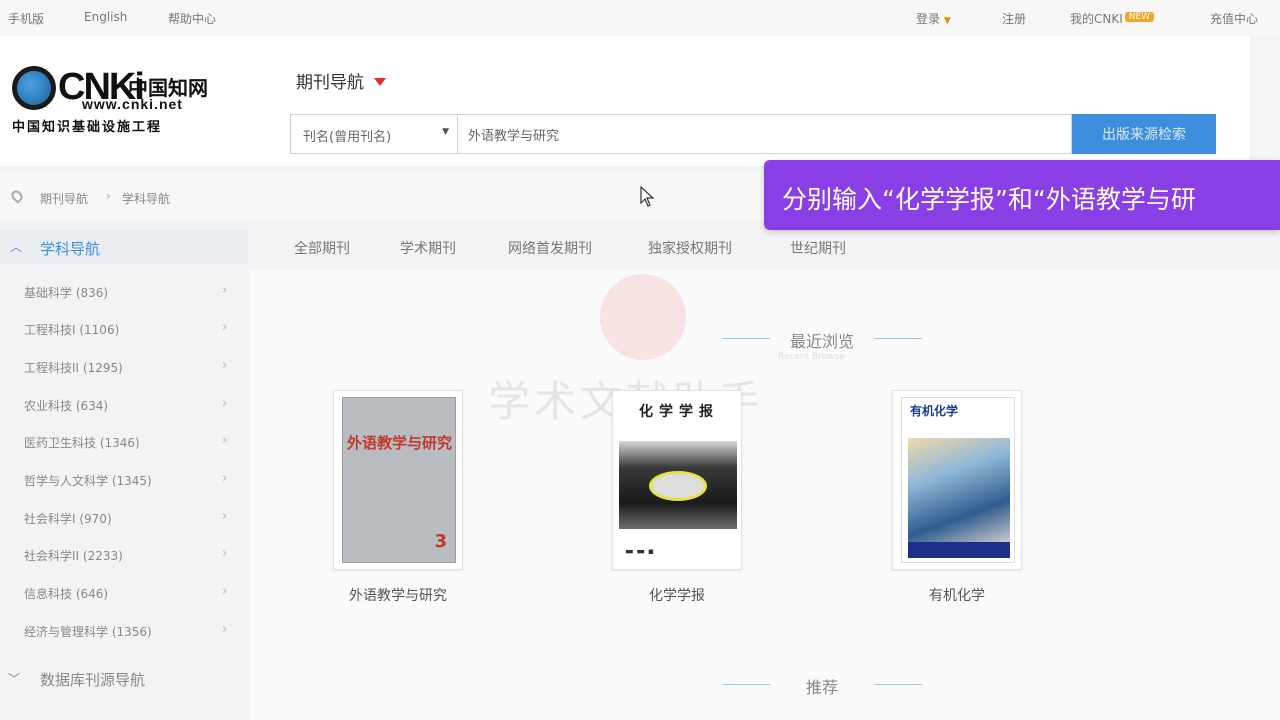 This screenshot has height=720, width=1280. I want to click on sidebar-header-subject-nav: ︿ 学科导航, so click(124, 247).